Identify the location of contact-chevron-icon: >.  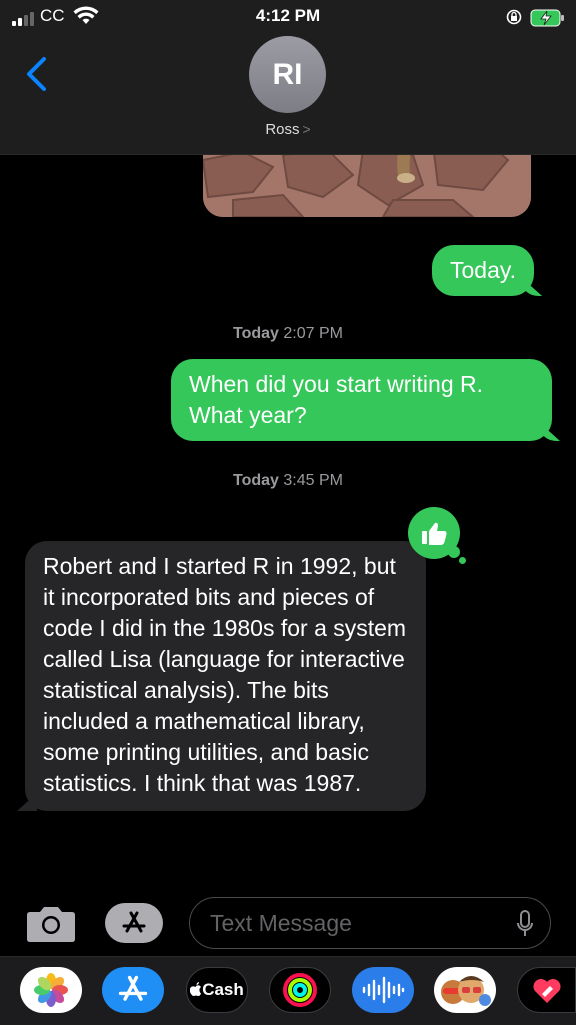
(306, 129).